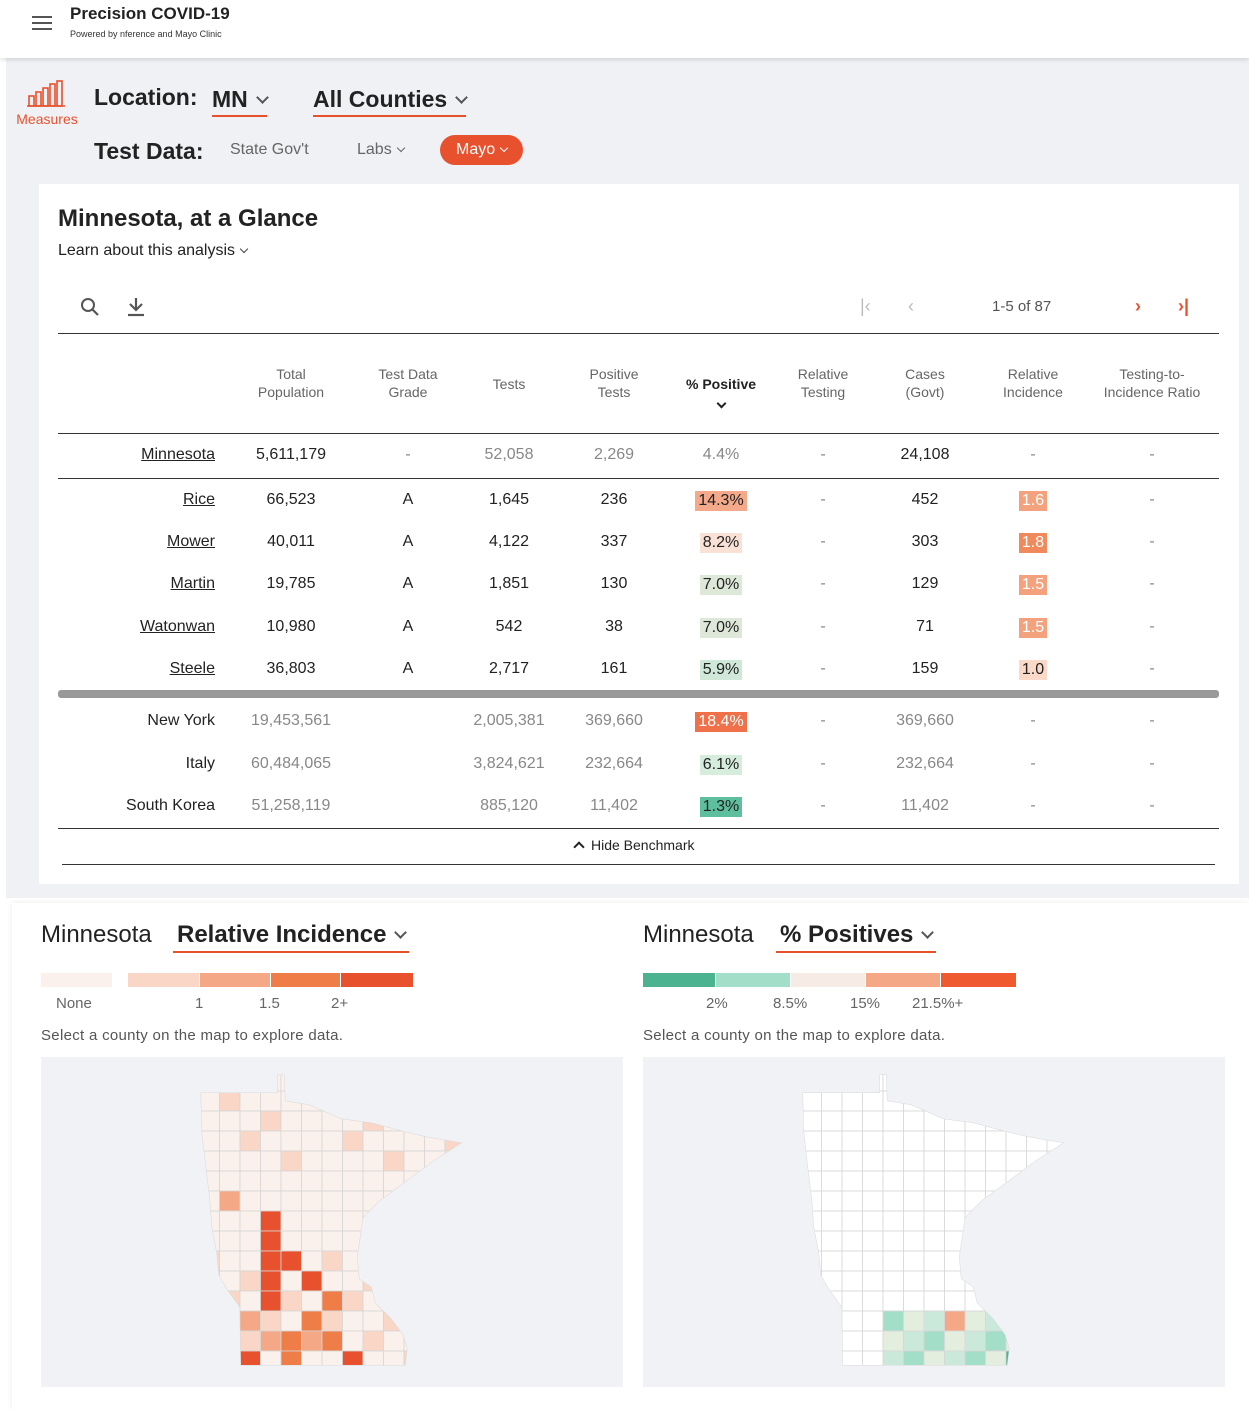 The height and width of the screenshot is (1410, 1249). I want to click on county-link: Minnesota, so click(135, 455).